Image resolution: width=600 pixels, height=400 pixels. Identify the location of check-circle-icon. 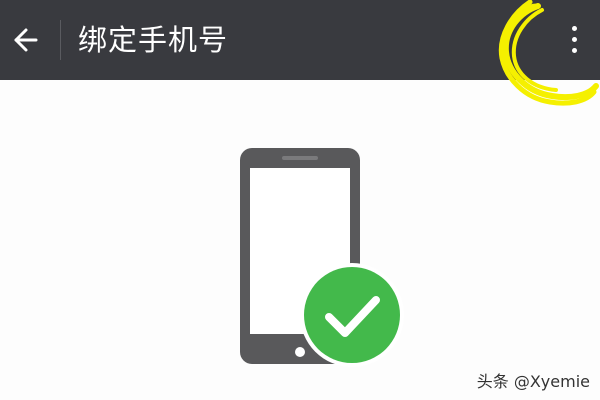
(352, 315).